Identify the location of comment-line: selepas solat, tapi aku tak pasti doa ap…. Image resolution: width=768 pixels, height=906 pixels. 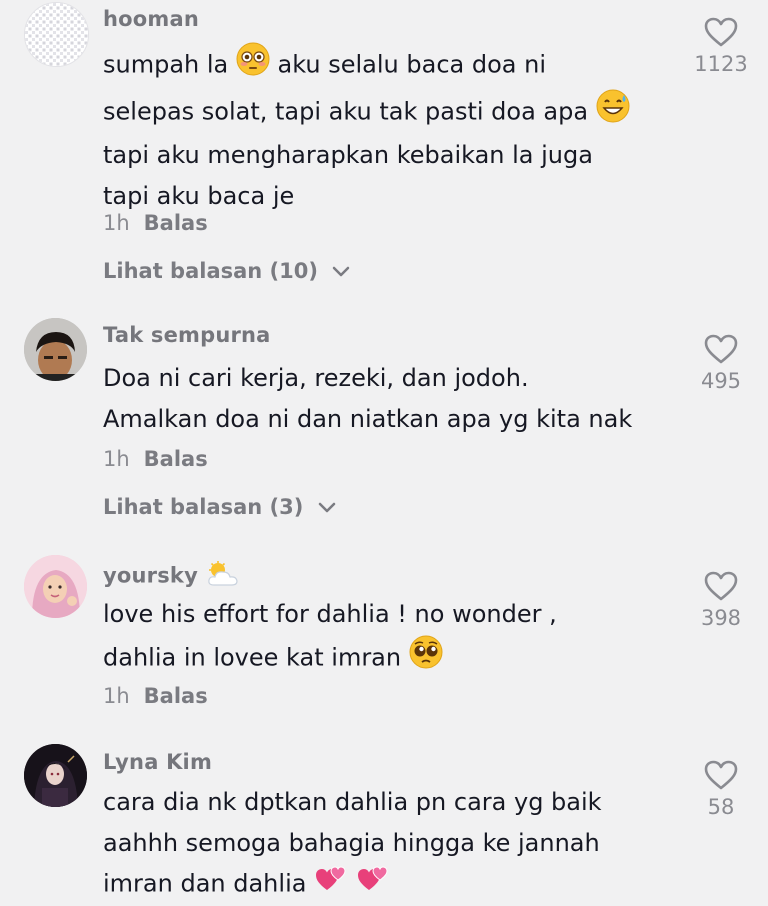
(346, 110).